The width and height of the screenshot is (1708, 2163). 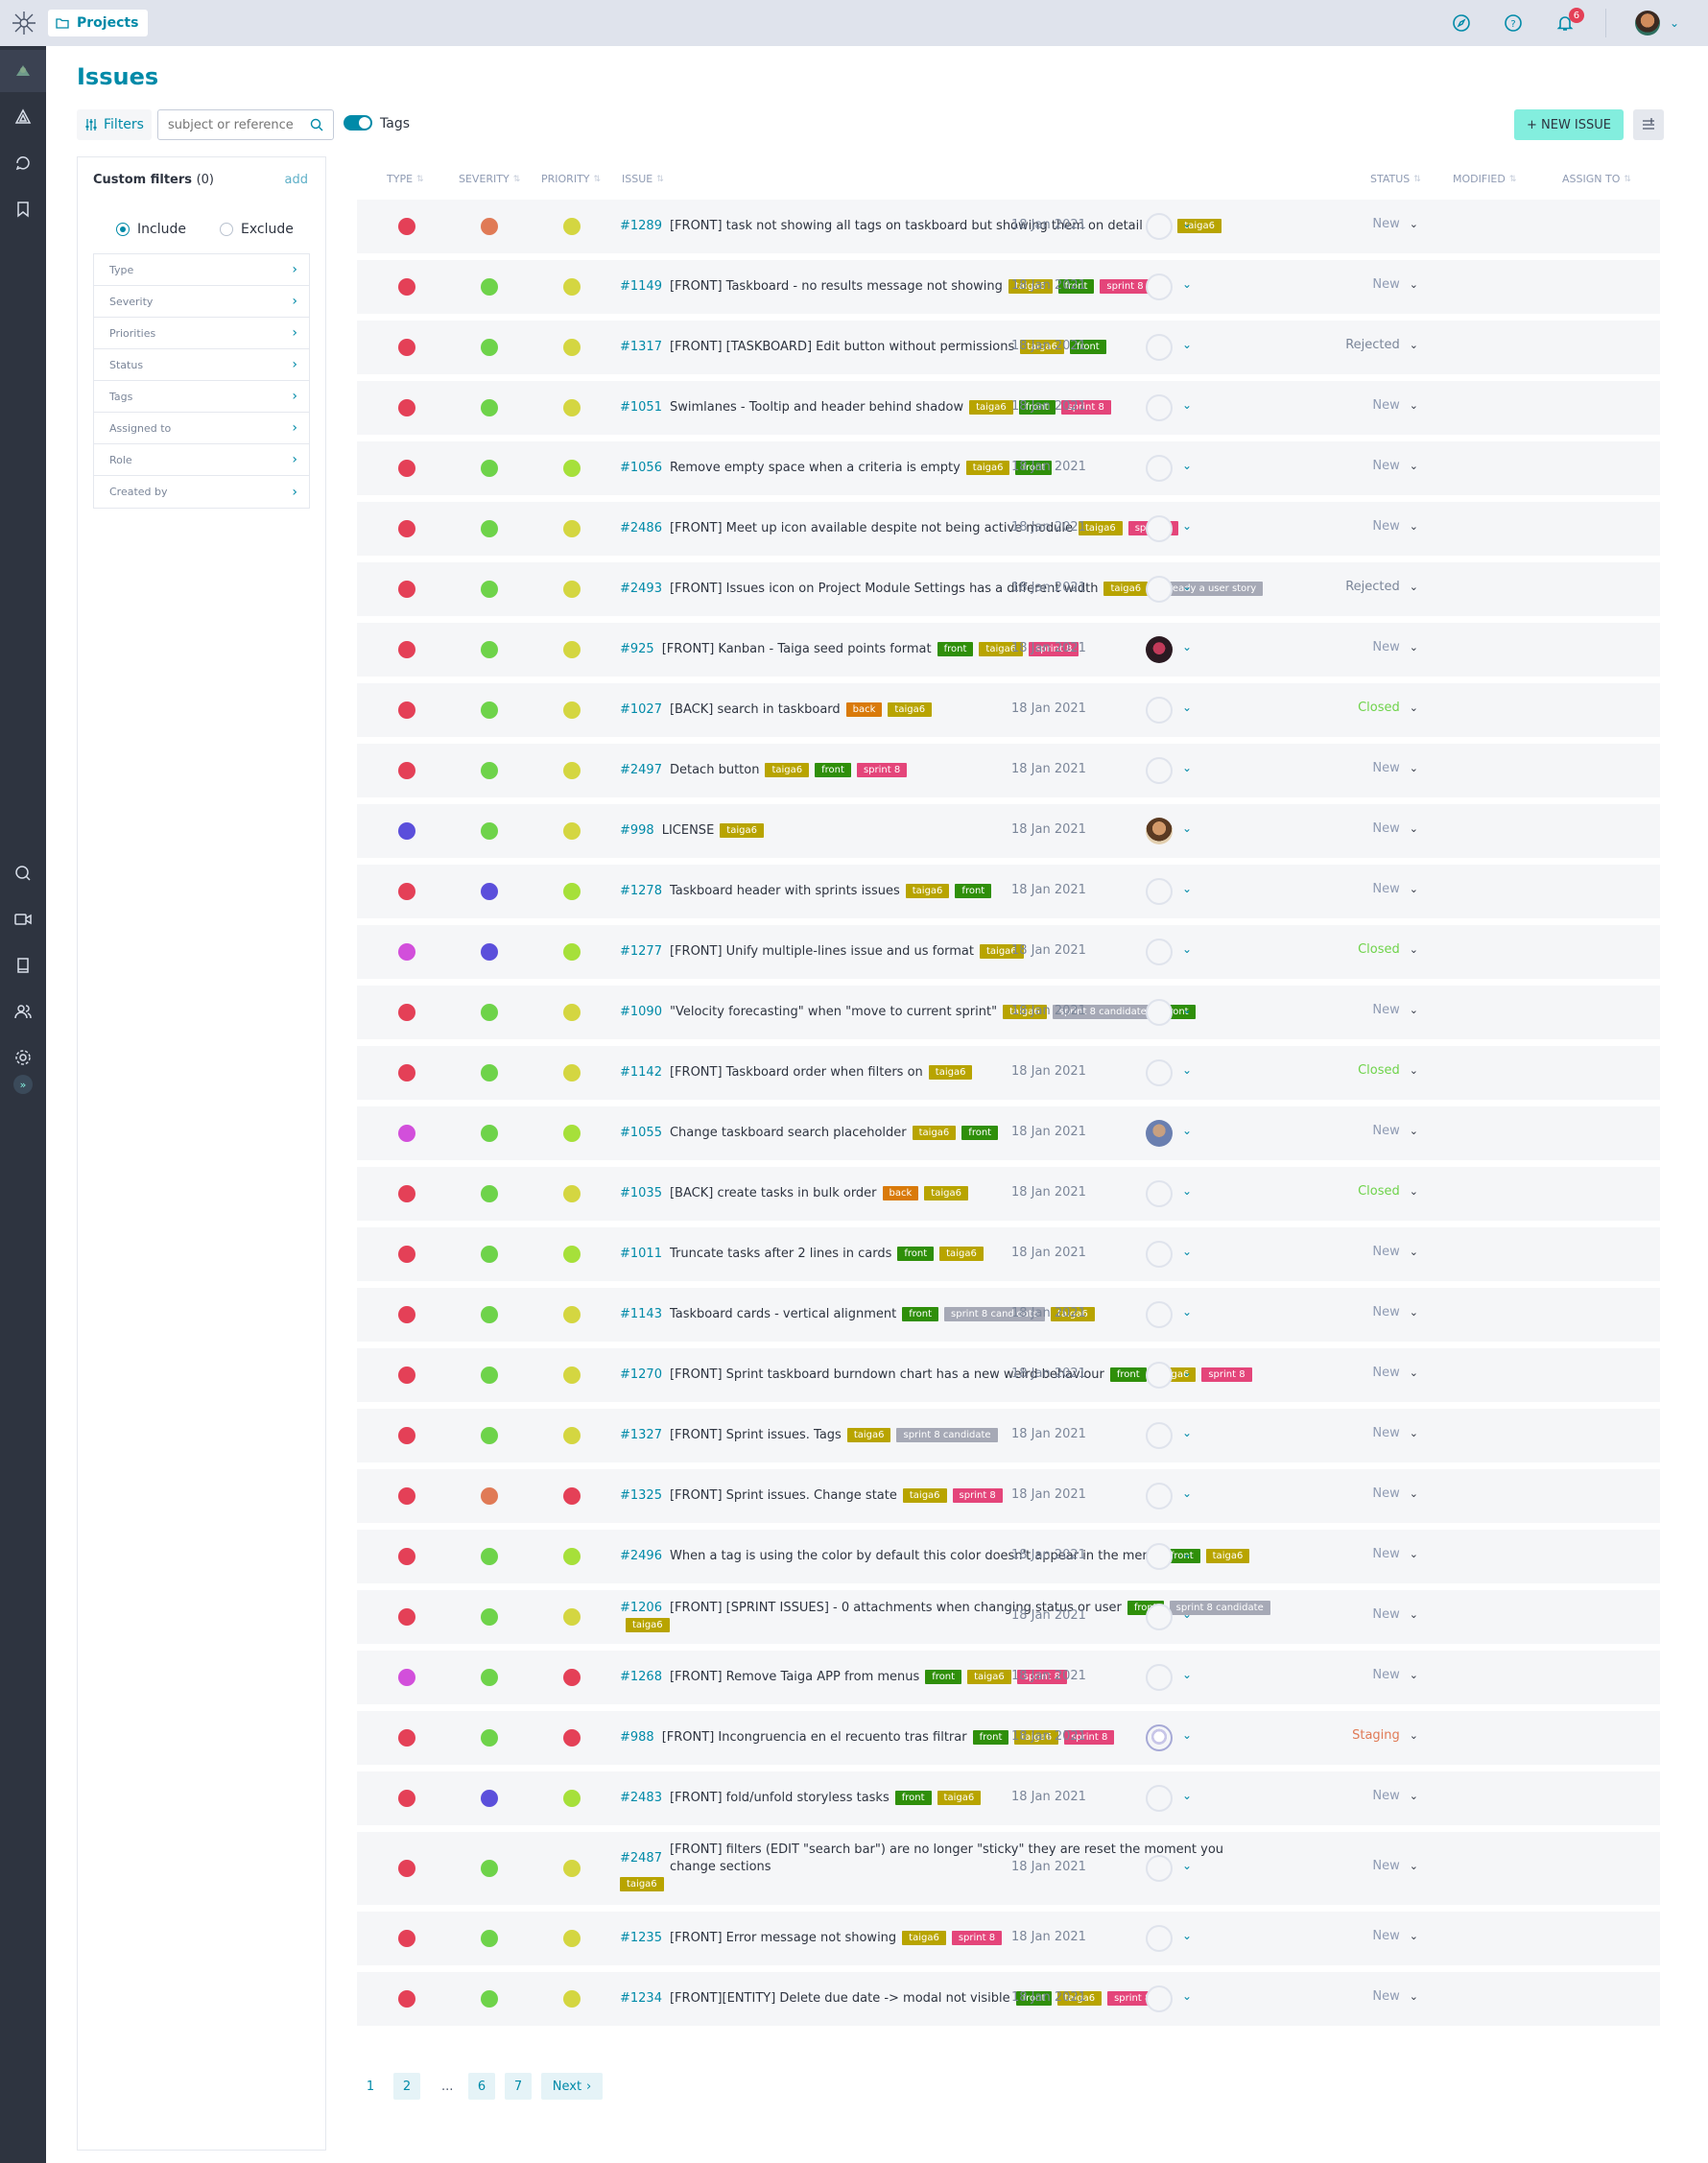 I want to click on column-header-issue: ISSUE ⇅, so click(x=643, y=179).